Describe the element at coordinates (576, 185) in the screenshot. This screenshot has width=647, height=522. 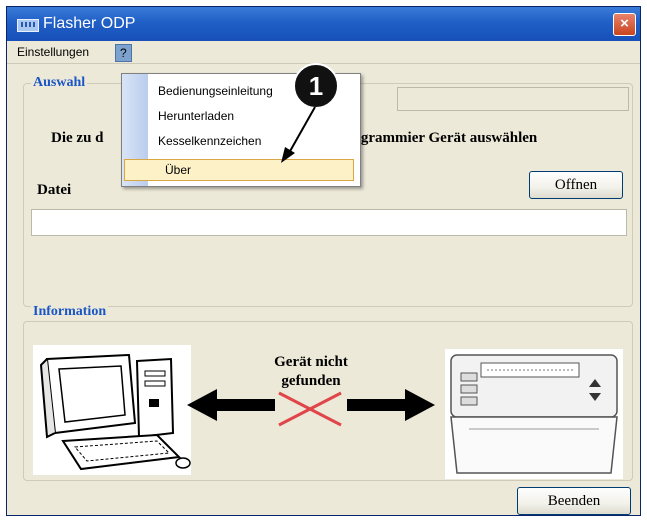
I see `open-button: Offnen` at that location.